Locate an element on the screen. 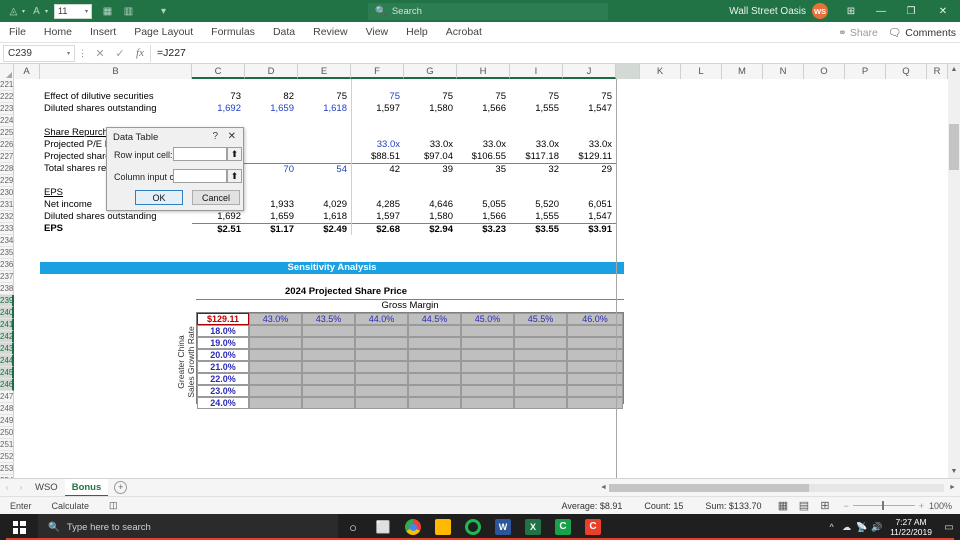  cell-I223: 1,555 is located at coordinates (536, 109).